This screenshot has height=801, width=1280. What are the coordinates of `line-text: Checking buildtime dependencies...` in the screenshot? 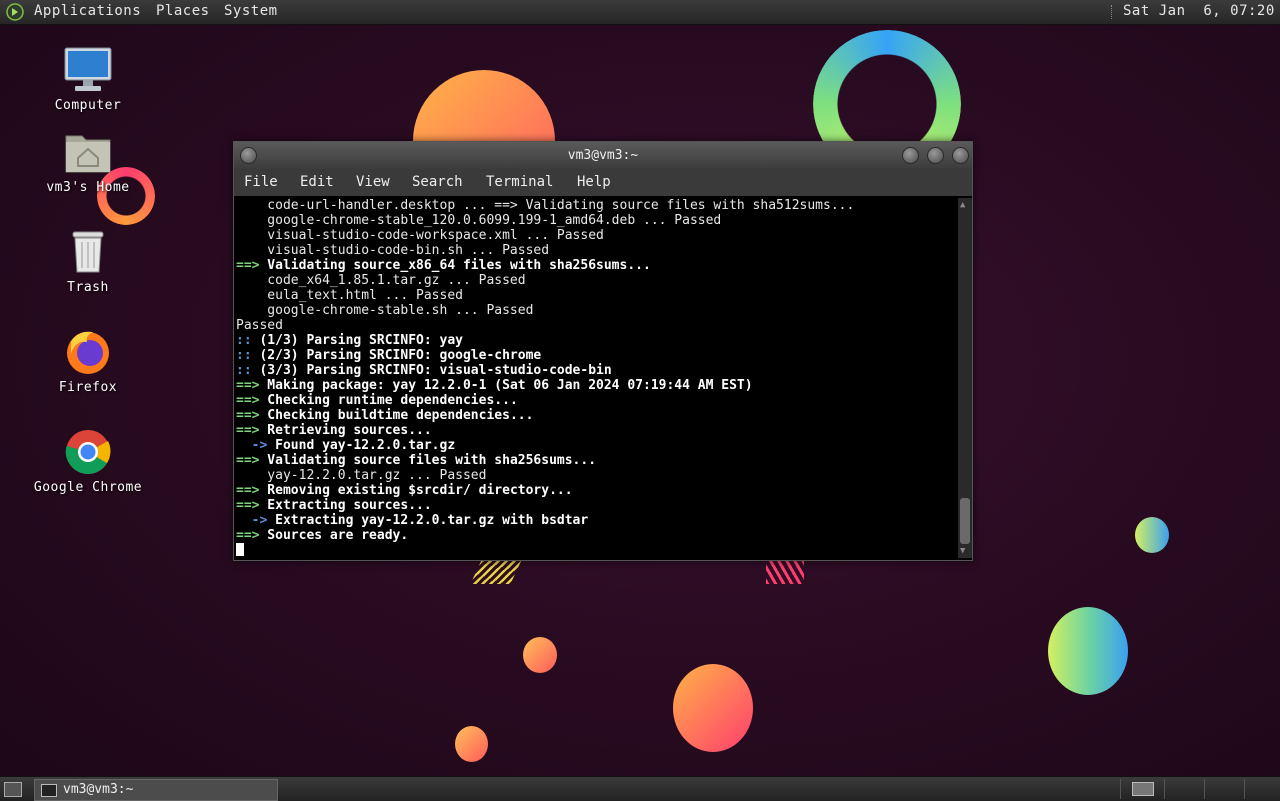 It's located at (396, 415).